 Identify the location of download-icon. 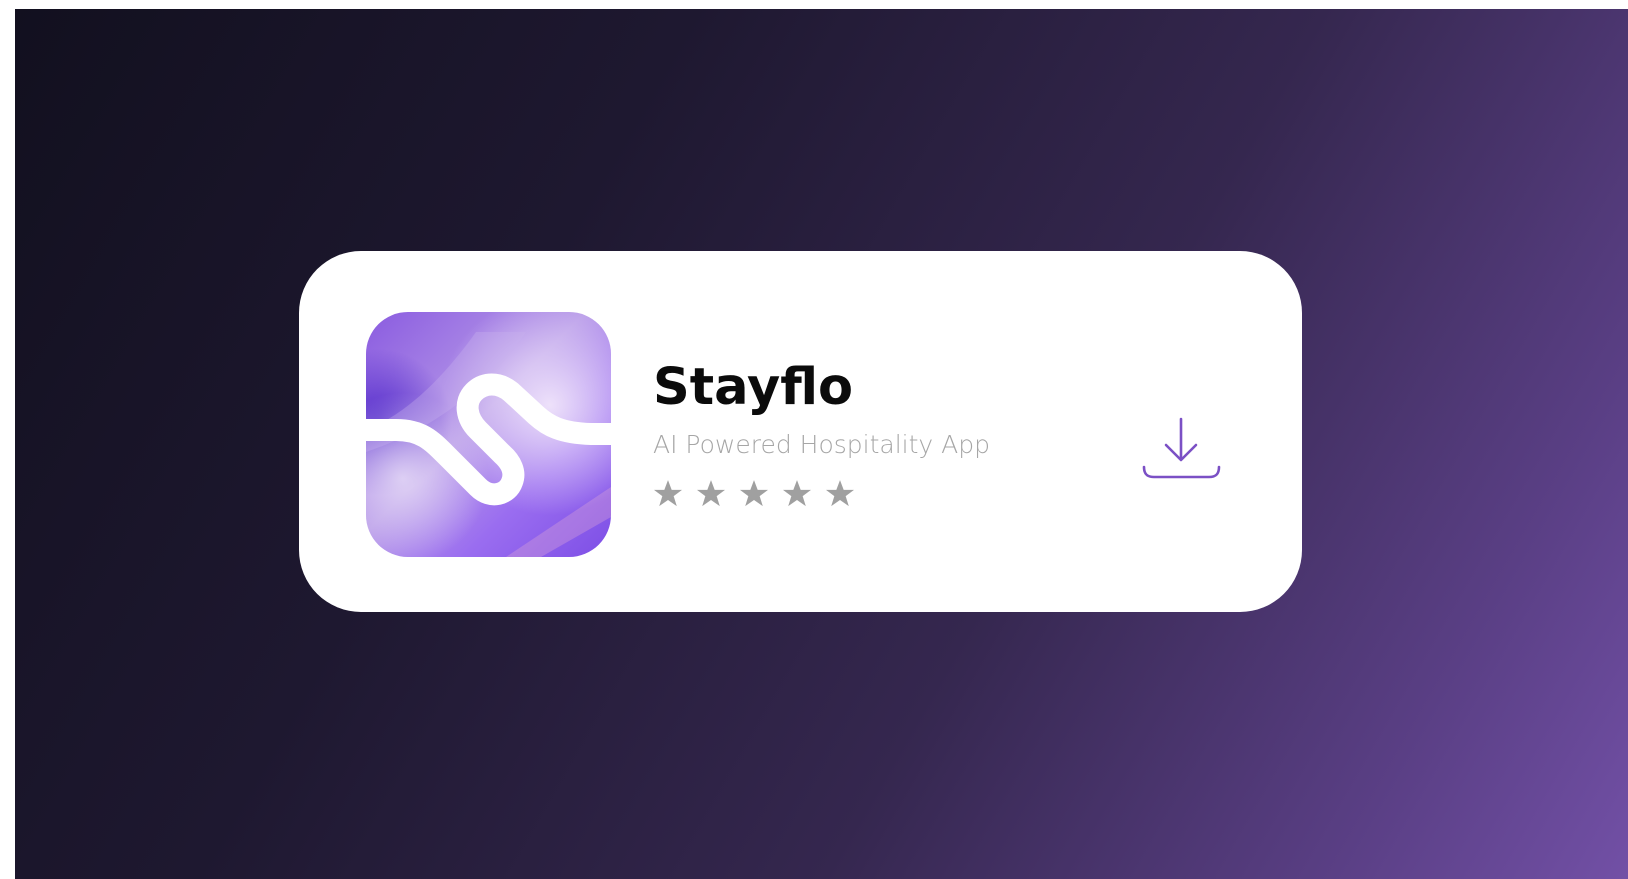
(1181, 448).